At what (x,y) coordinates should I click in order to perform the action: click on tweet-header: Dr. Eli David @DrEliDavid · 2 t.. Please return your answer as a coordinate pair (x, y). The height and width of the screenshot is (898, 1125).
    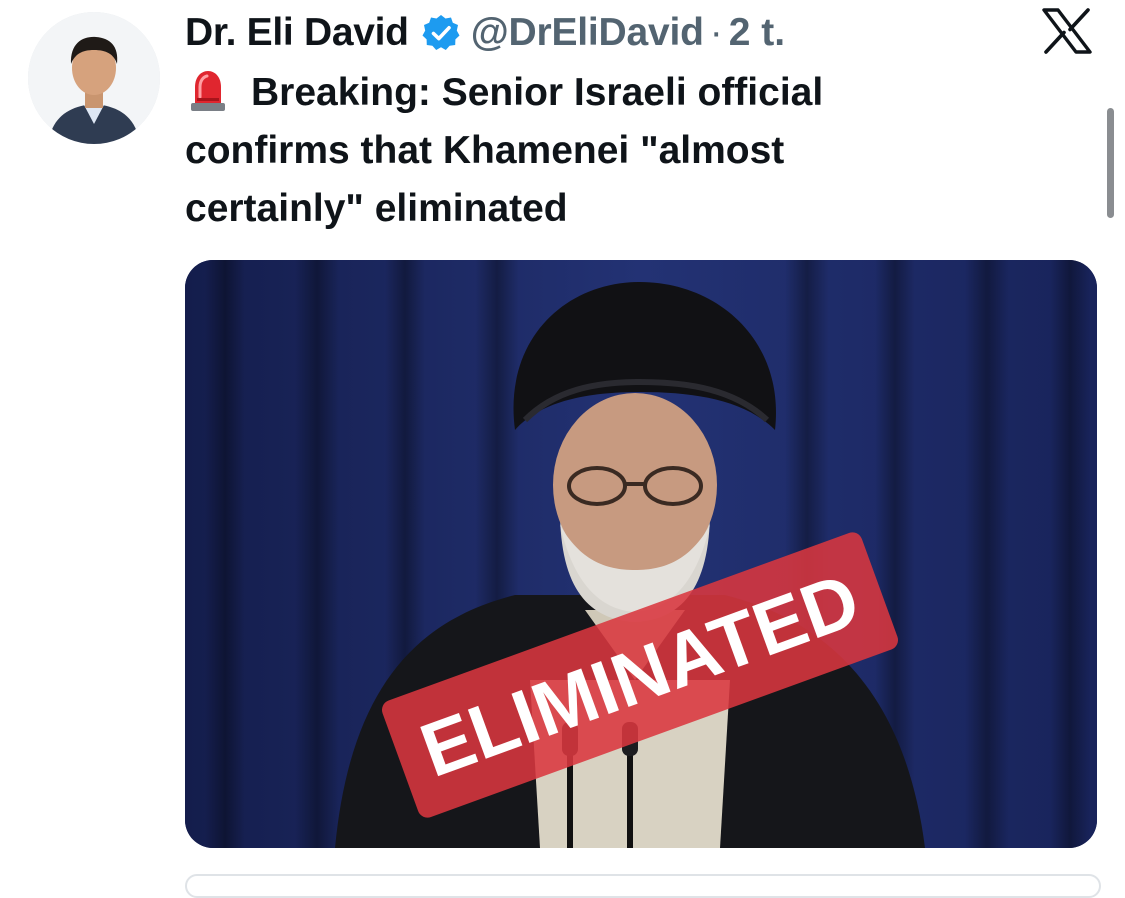
    Looking at the image, I should click on (485, 33).